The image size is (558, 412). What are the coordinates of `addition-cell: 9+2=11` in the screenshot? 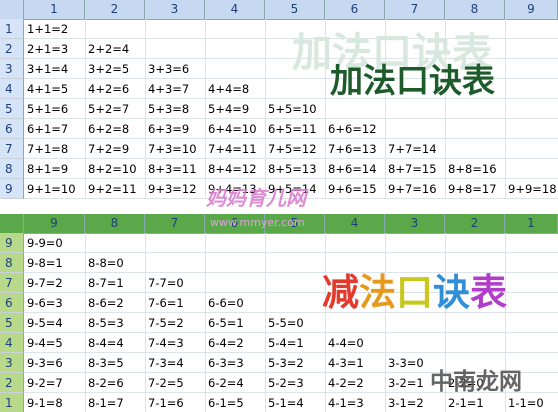 It's located at (111, 189).